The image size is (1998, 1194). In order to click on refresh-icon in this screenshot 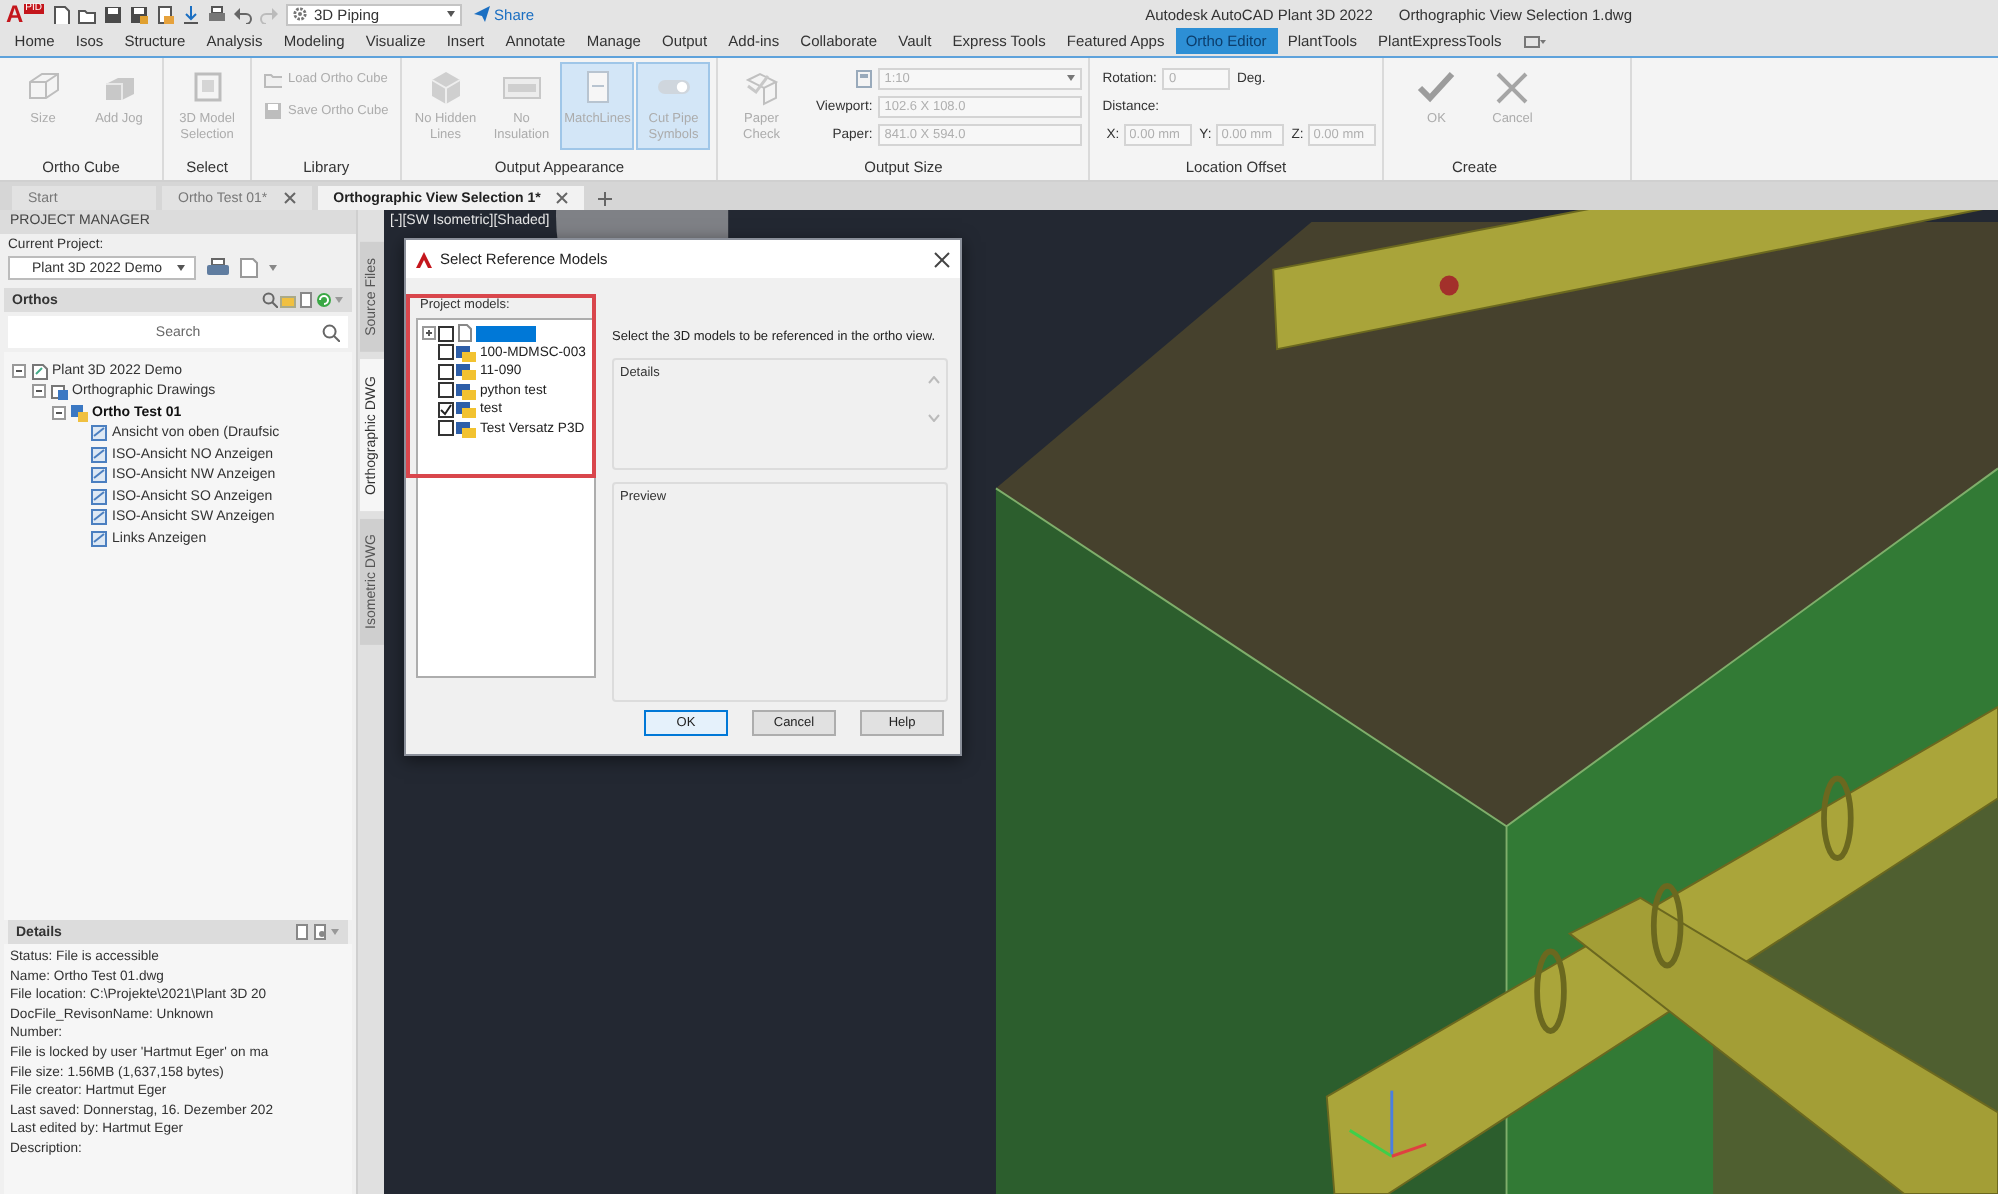, I will do `click(324, 300)`.